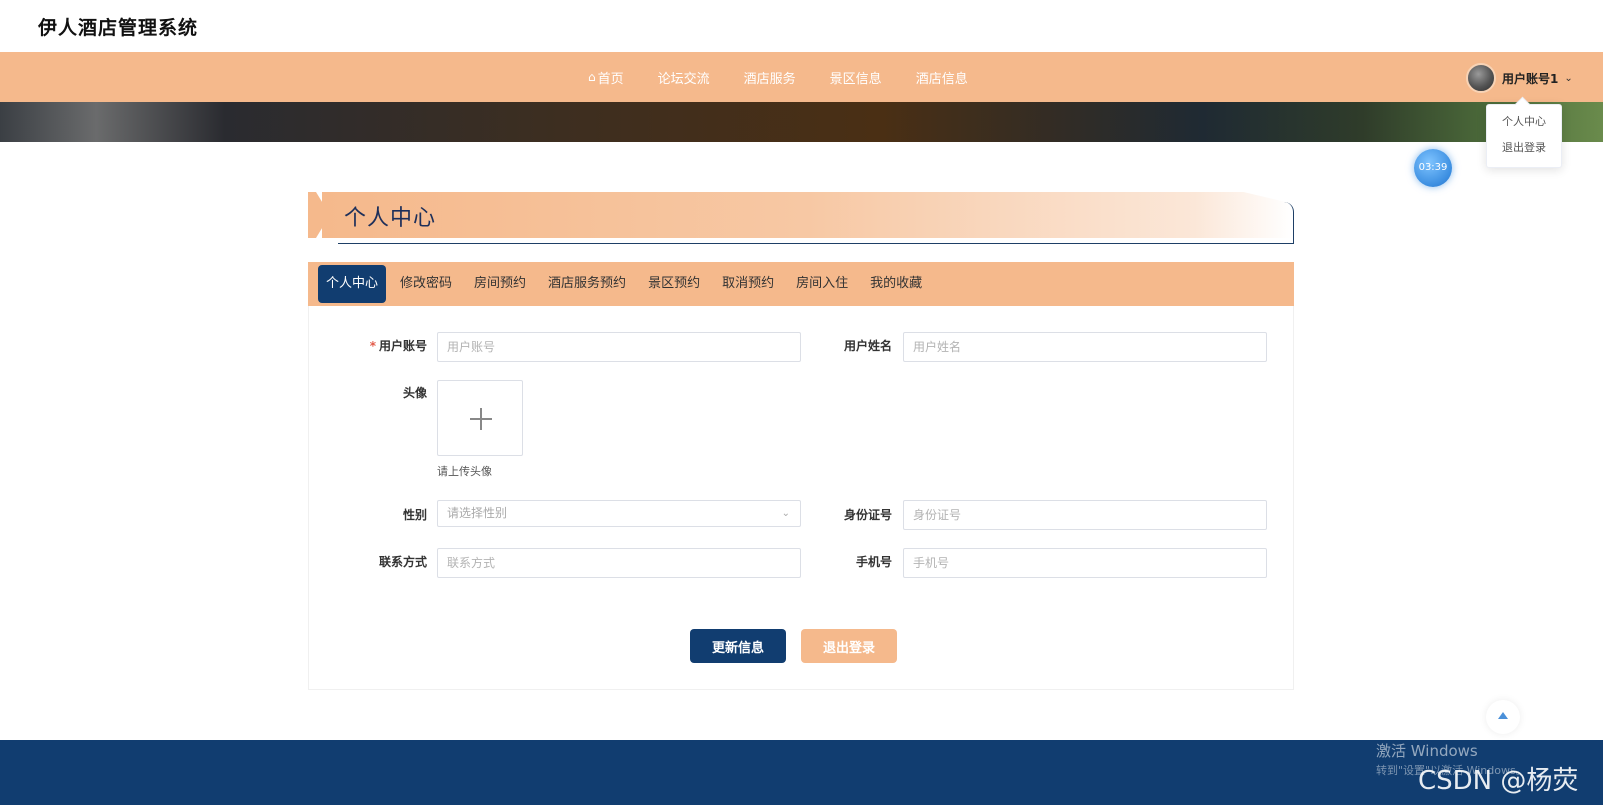 Image resolution: width=1603 pixels, height=805 pixels. I want to click on tab-room-checkin: 房间入住, so click(822, 284).